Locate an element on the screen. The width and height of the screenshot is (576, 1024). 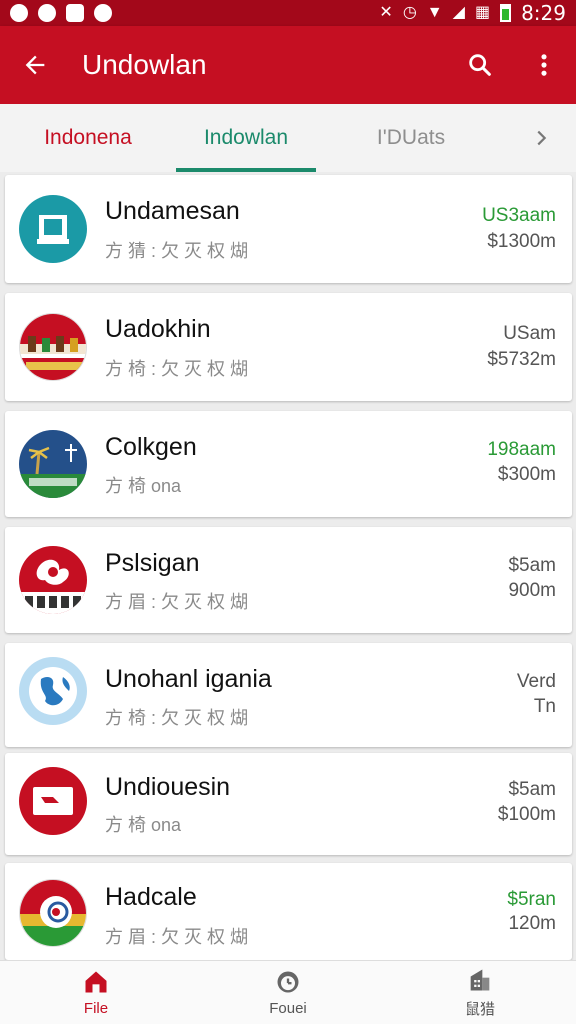
whatsapp-icon is located at coordinates (103, 13).